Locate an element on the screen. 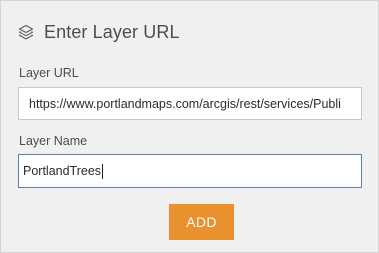  panel-title: Enter Layer URL is located at coordinates (112, 31).